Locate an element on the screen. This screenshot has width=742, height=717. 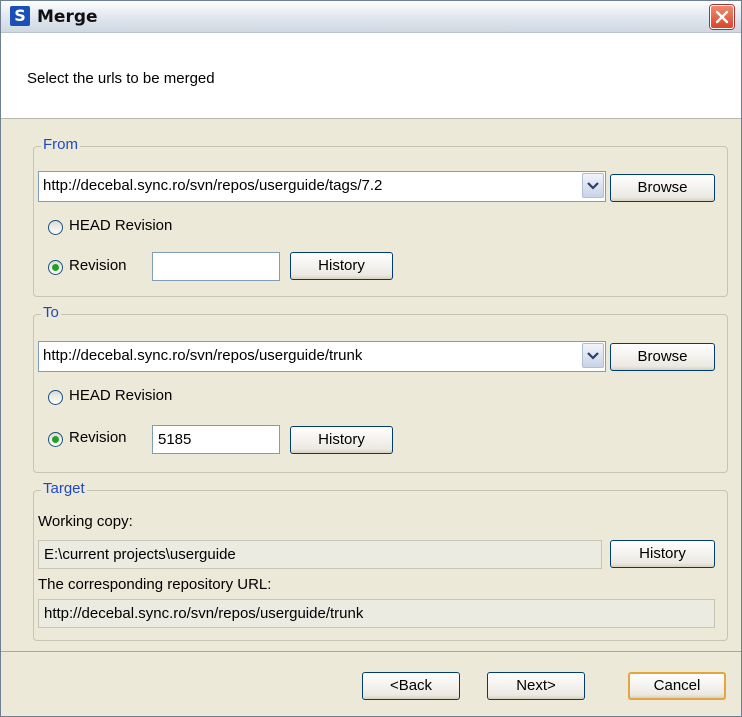
back-button: <Back is located at coordinates (411, 686).